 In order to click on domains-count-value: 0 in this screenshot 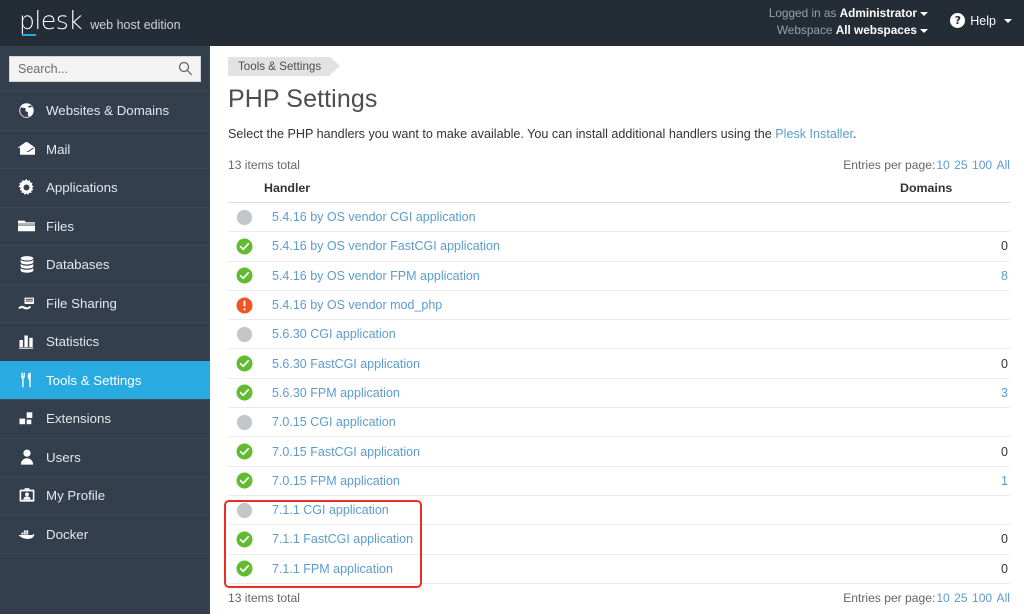, I will do `click(1004, 568)`.